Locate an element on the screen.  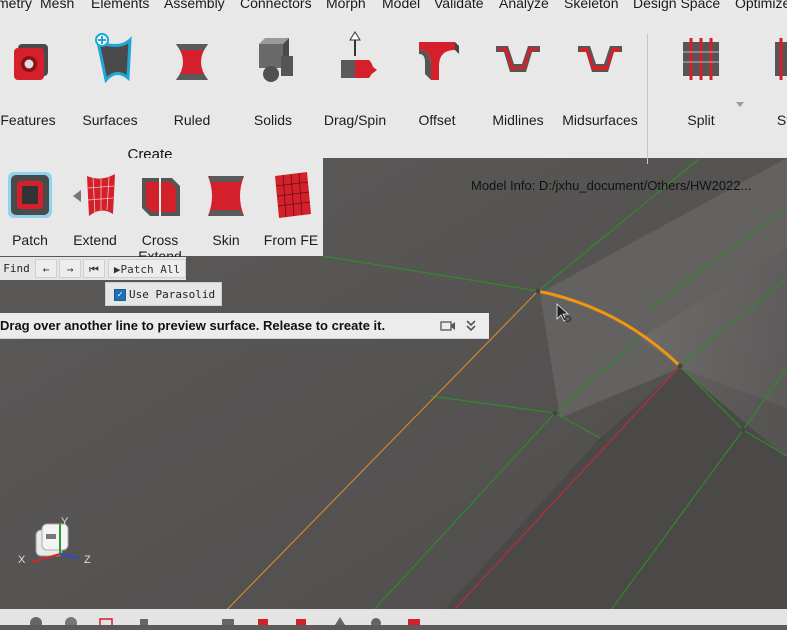
find-button: Find is located at coordinates (16, 268).